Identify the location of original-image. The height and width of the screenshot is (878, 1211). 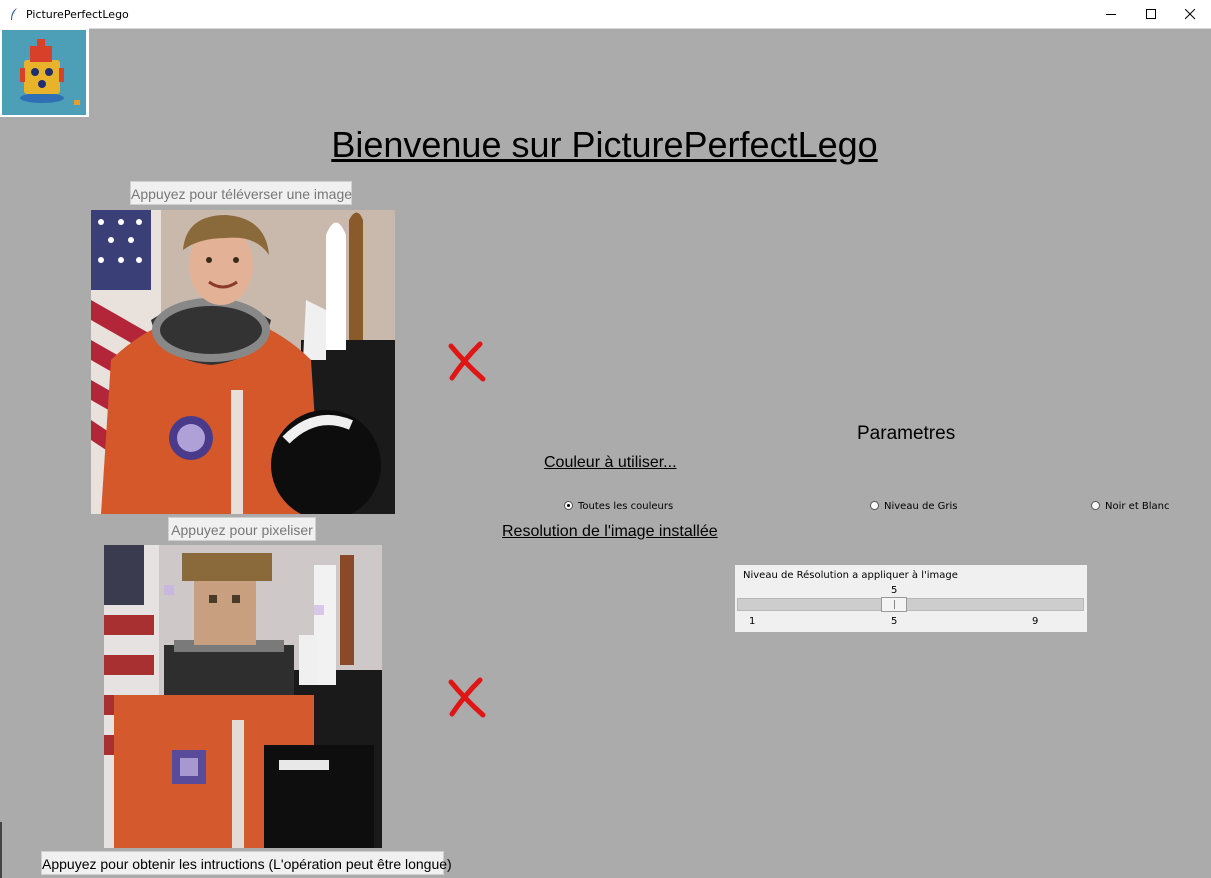
(243, 362).